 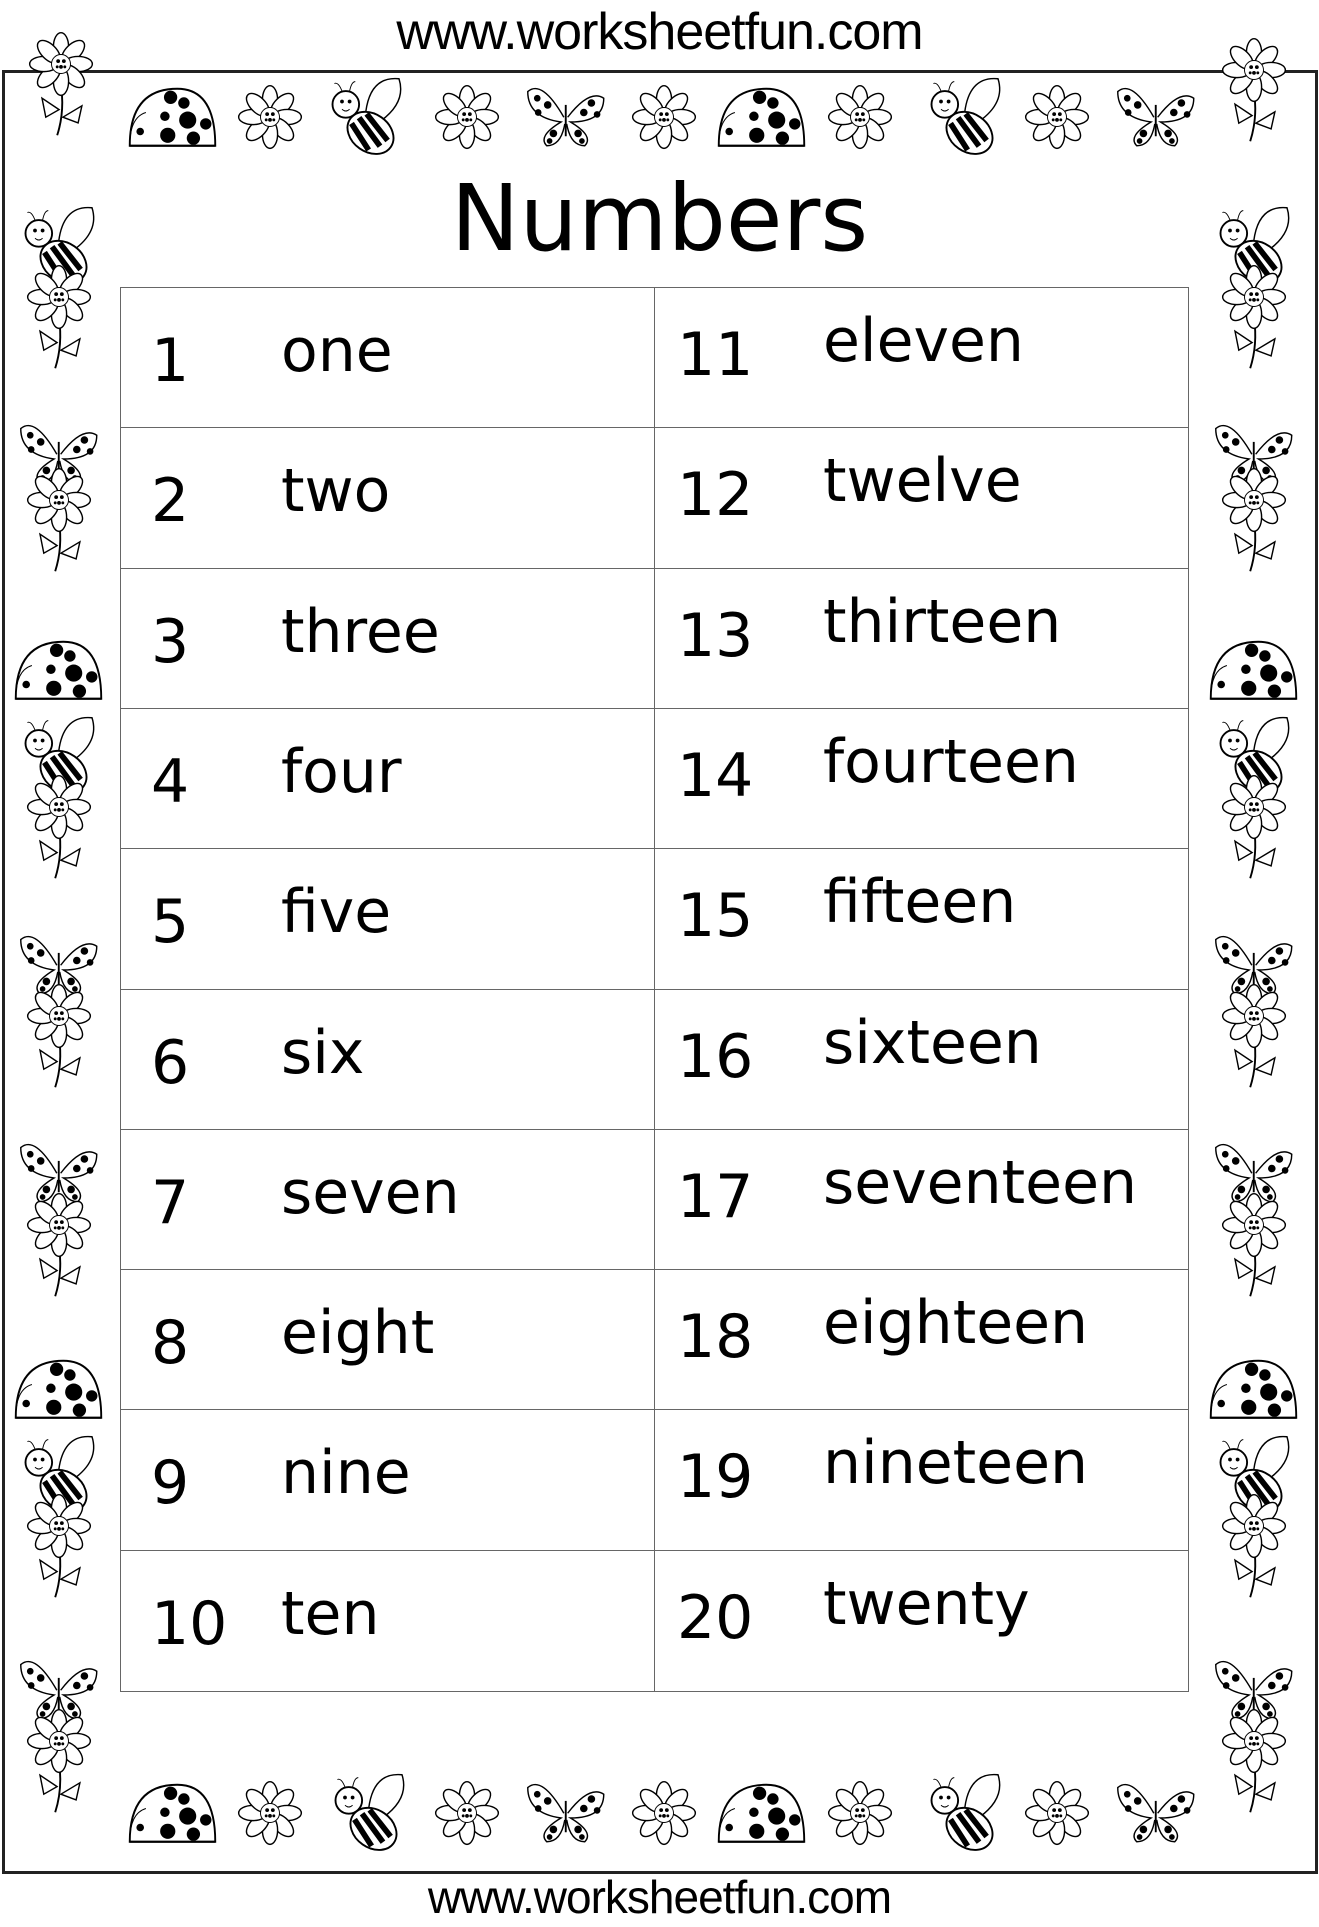 I want to click on number-row-cell: 1 one, so click(x=388, y=358).